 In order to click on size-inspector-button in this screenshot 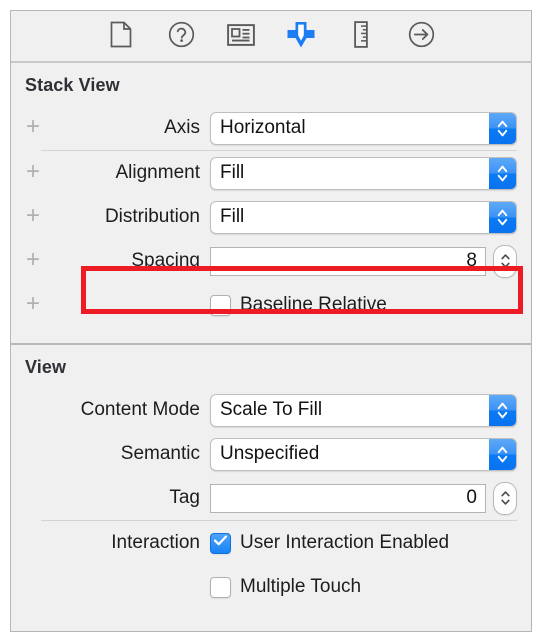, I will do `click(361, 37)`.